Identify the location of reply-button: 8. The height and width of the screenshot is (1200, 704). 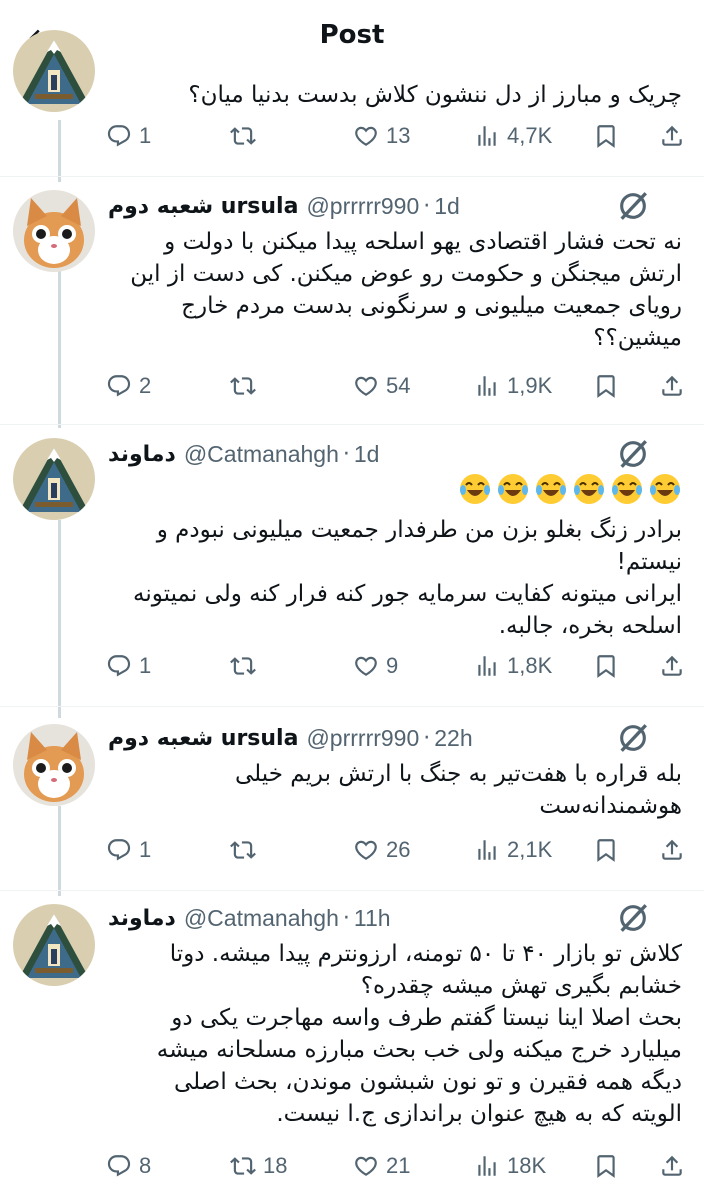
(128, 1166).